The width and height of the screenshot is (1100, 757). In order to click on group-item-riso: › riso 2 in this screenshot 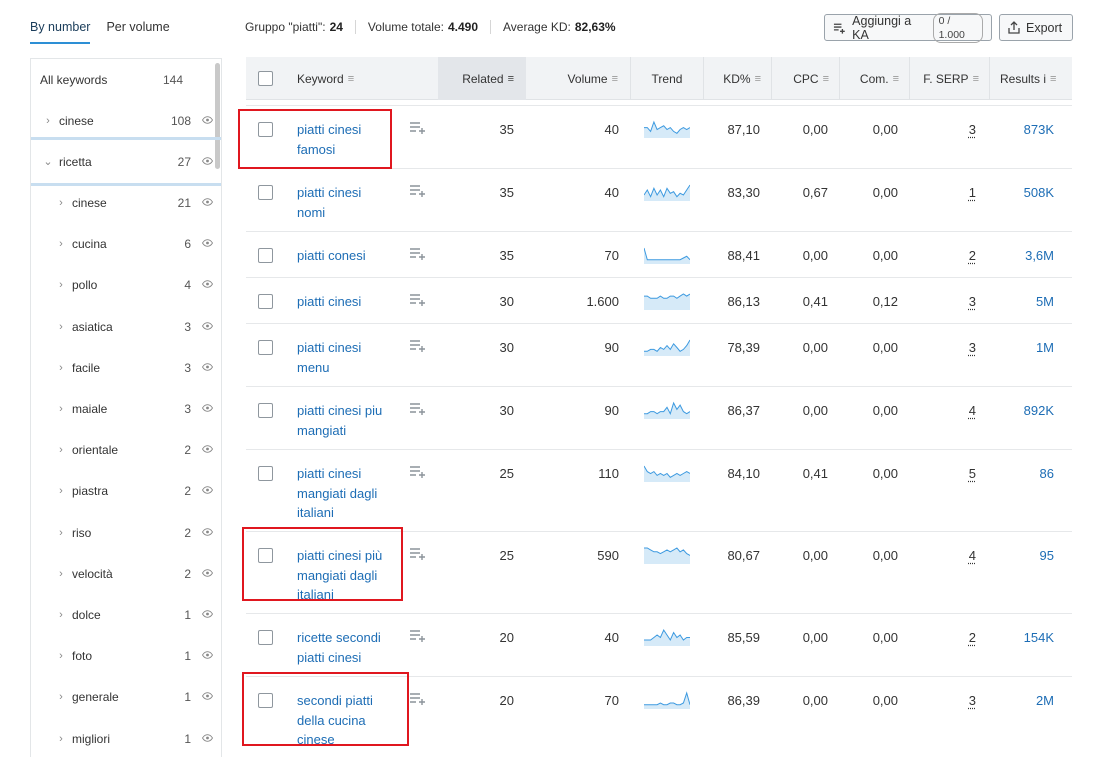, I will do `click(122, 532)`.